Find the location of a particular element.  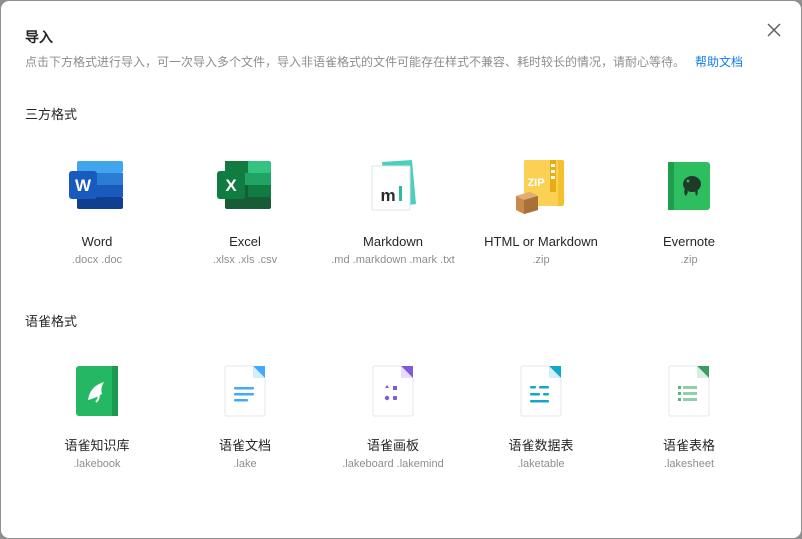

close-button is located at coordinates (774, 30).